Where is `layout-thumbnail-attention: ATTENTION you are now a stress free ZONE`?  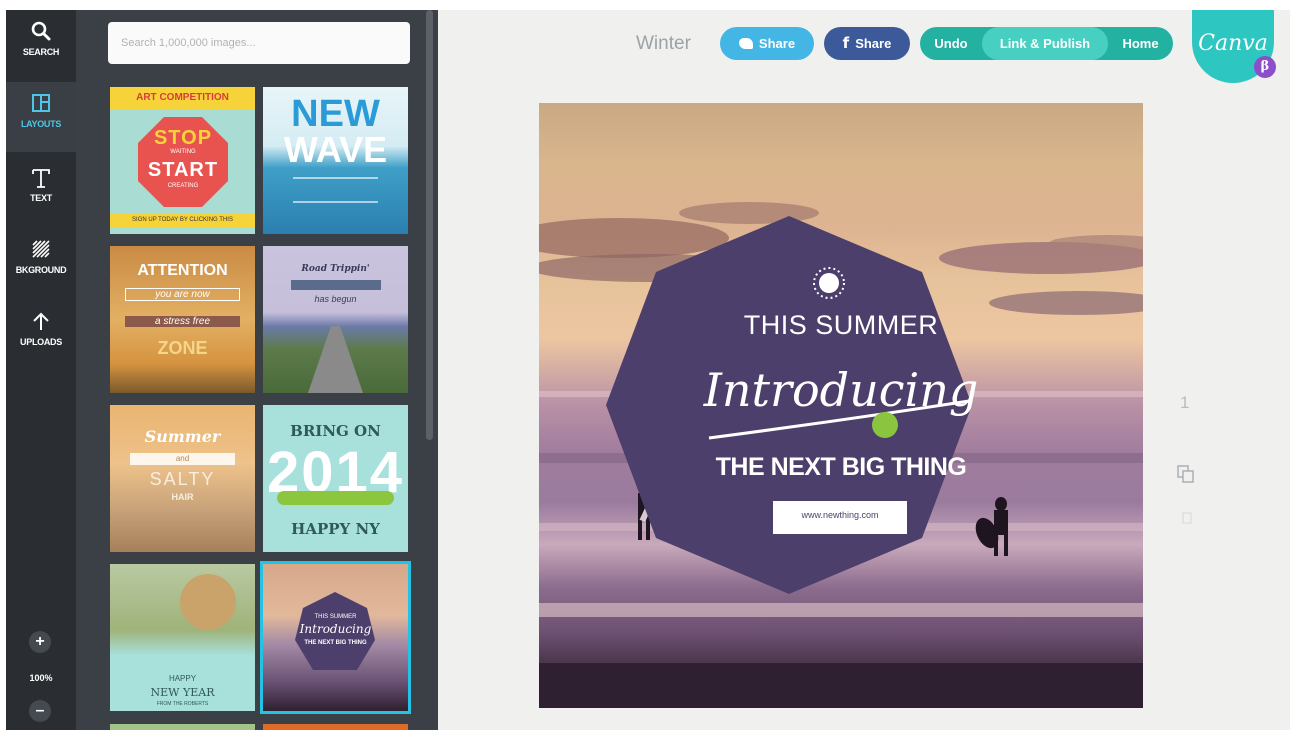
layout-thumbnail-attention: ATTENTION you are now a stress free ZONE is located at coordinates (182, 319).